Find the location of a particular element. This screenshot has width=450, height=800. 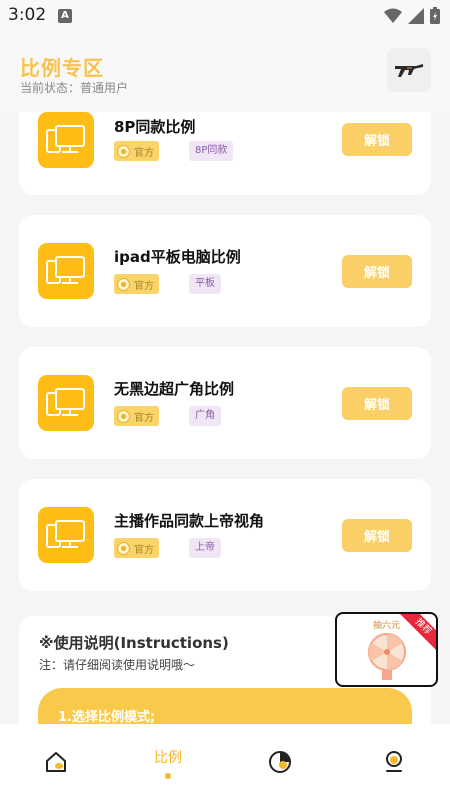

notification-icon: A is located at coordinates (65, 16).